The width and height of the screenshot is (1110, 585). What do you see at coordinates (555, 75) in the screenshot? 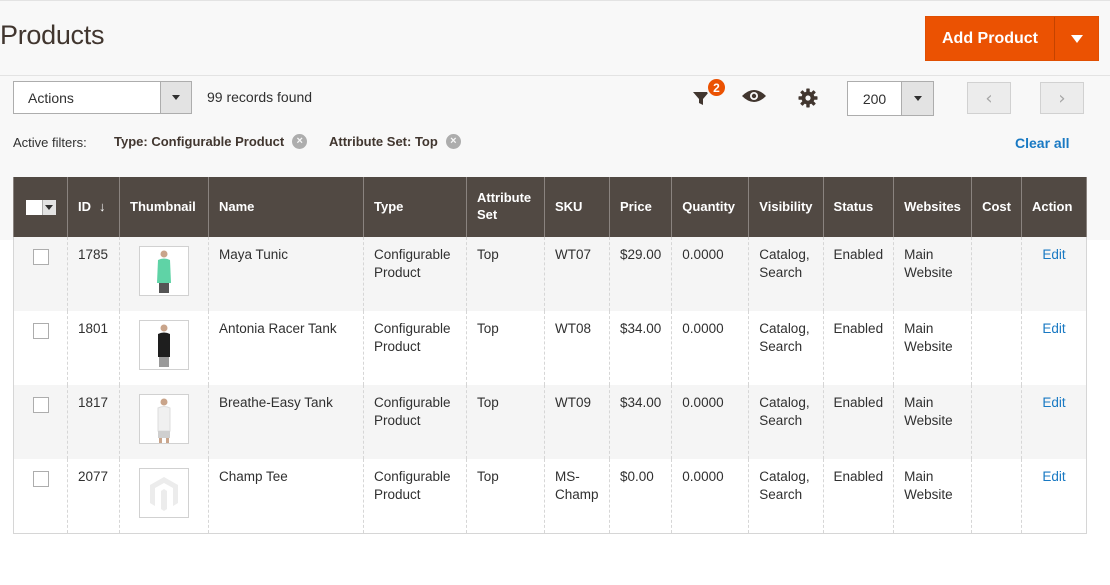
I see `header-divider` at bounding box center [555, 75].